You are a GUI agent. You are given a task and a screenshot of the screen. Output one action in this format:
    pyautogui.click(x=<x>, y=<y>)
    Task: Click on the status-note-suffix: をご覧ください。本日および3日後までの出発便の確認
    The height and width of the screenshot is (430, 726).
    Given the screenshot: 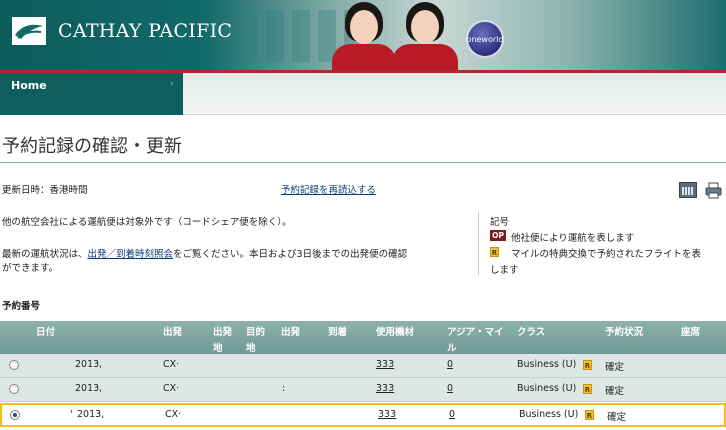 What is the action you would take?
    pyautogui.click(x=290, y=254)
    